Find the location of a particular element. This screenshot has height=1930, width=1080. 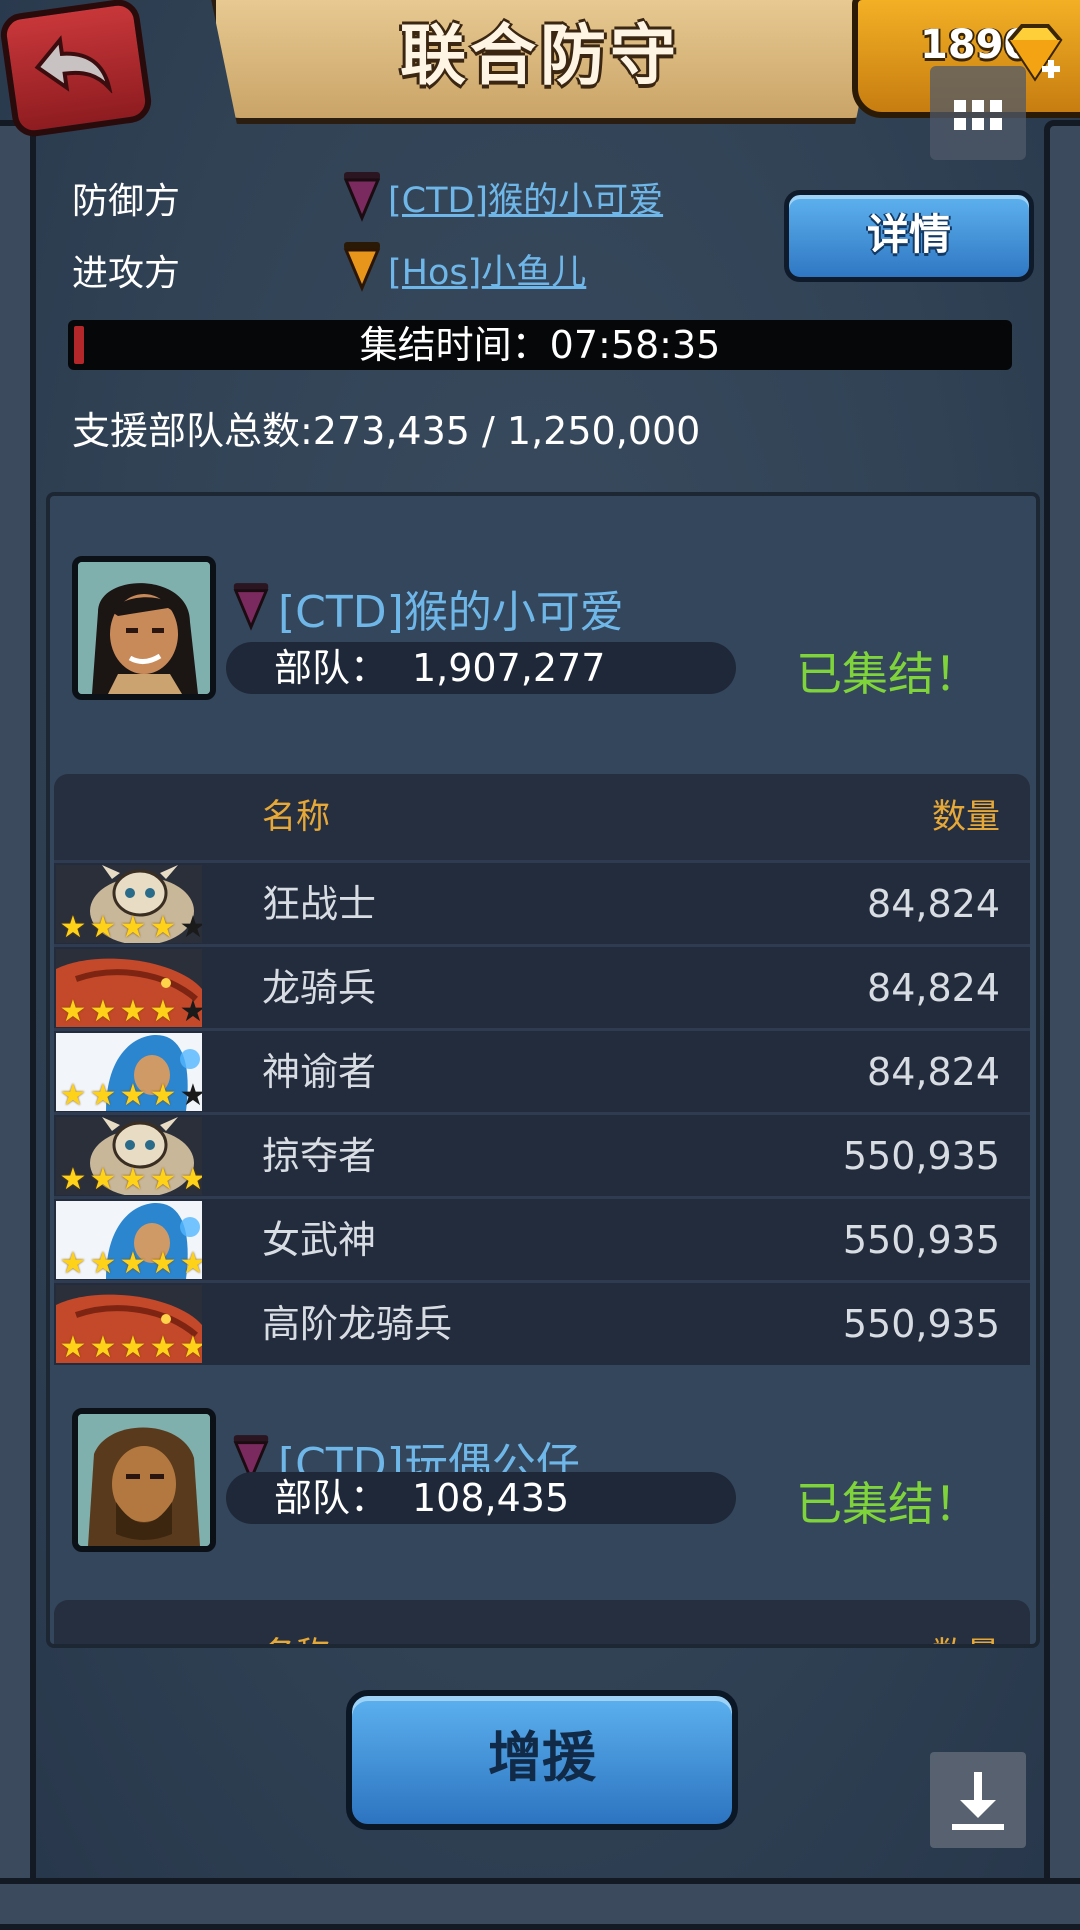

defender-label: 防御方 is located at coordinates (126, 201).